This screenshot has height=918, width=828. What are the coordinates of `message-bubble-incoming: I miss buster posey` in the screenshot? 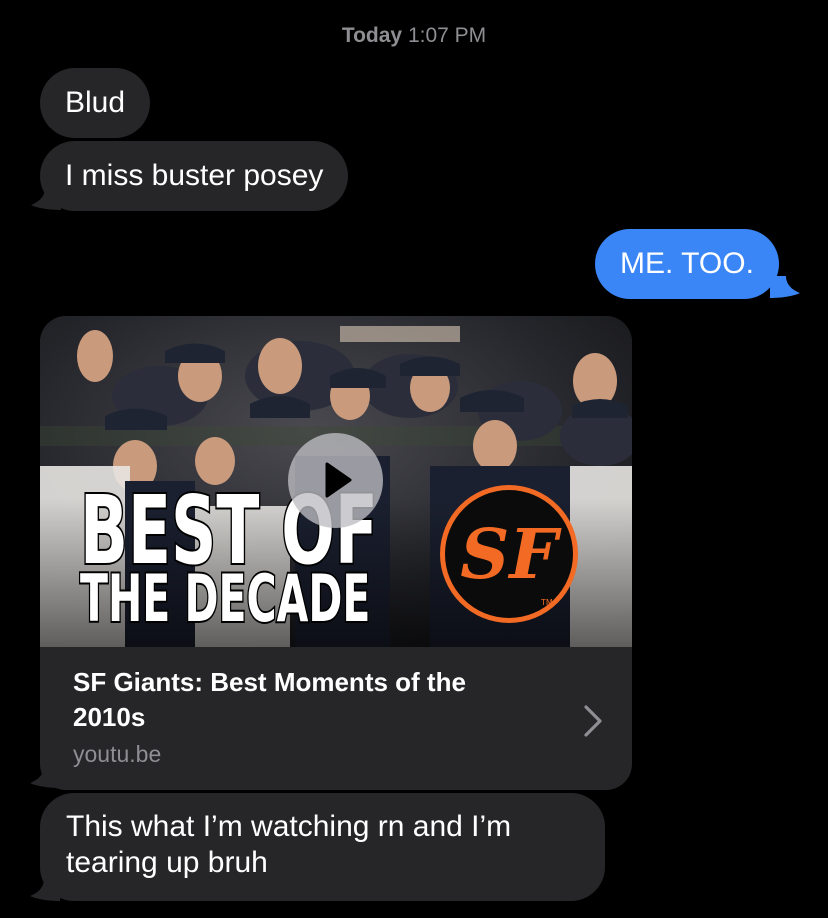 It's located at (194, 176).